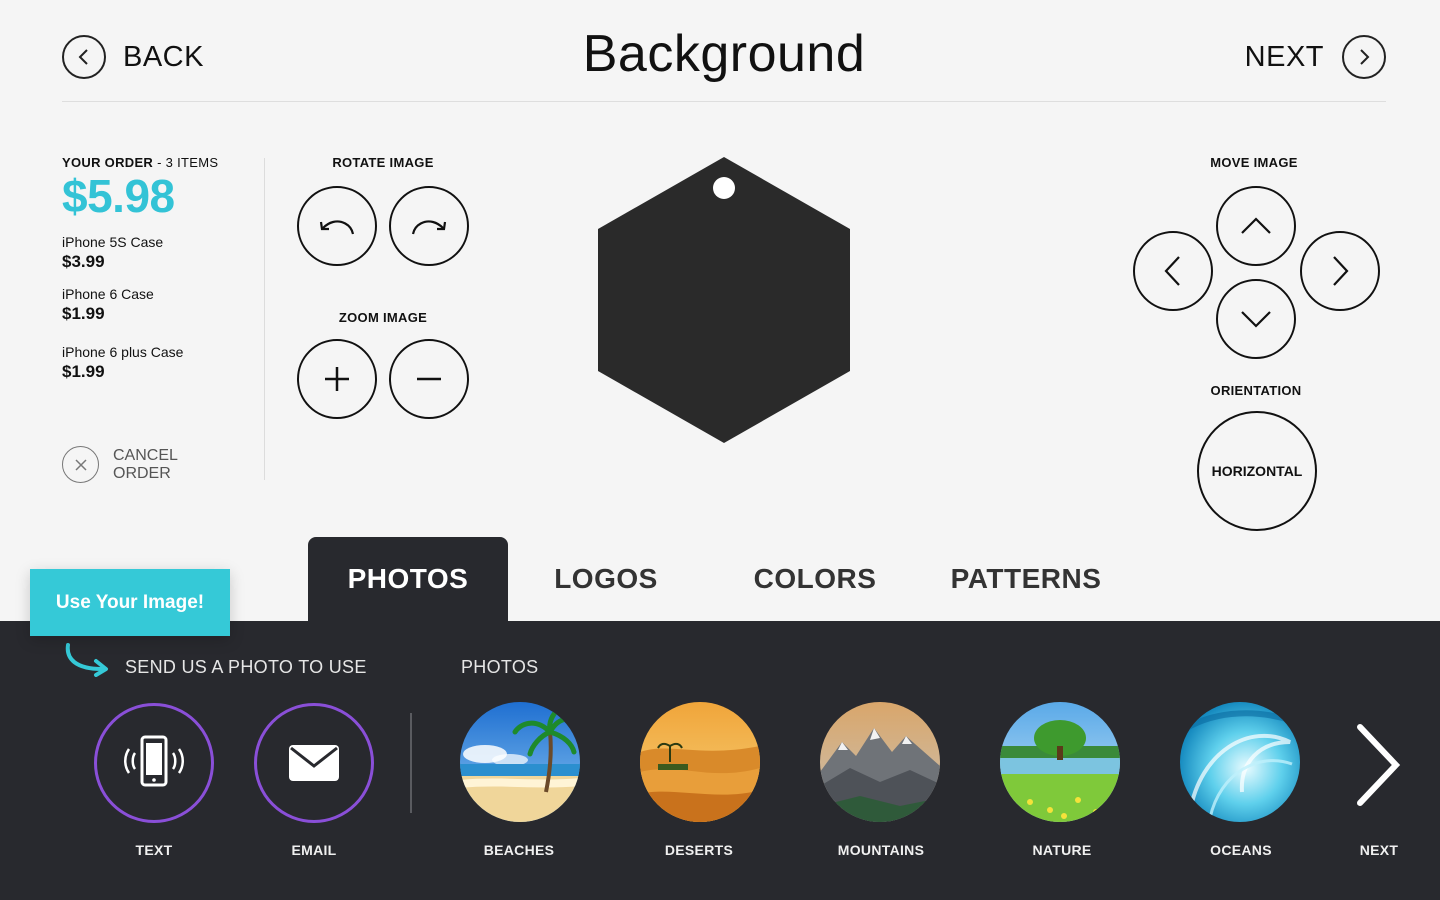 The height and width of the screenshot is (900, 1440). What do you see at coordinates (699, 850) in the screenshot?
I see `deserts-label: DESERTS` at bounding box center [699, 850].